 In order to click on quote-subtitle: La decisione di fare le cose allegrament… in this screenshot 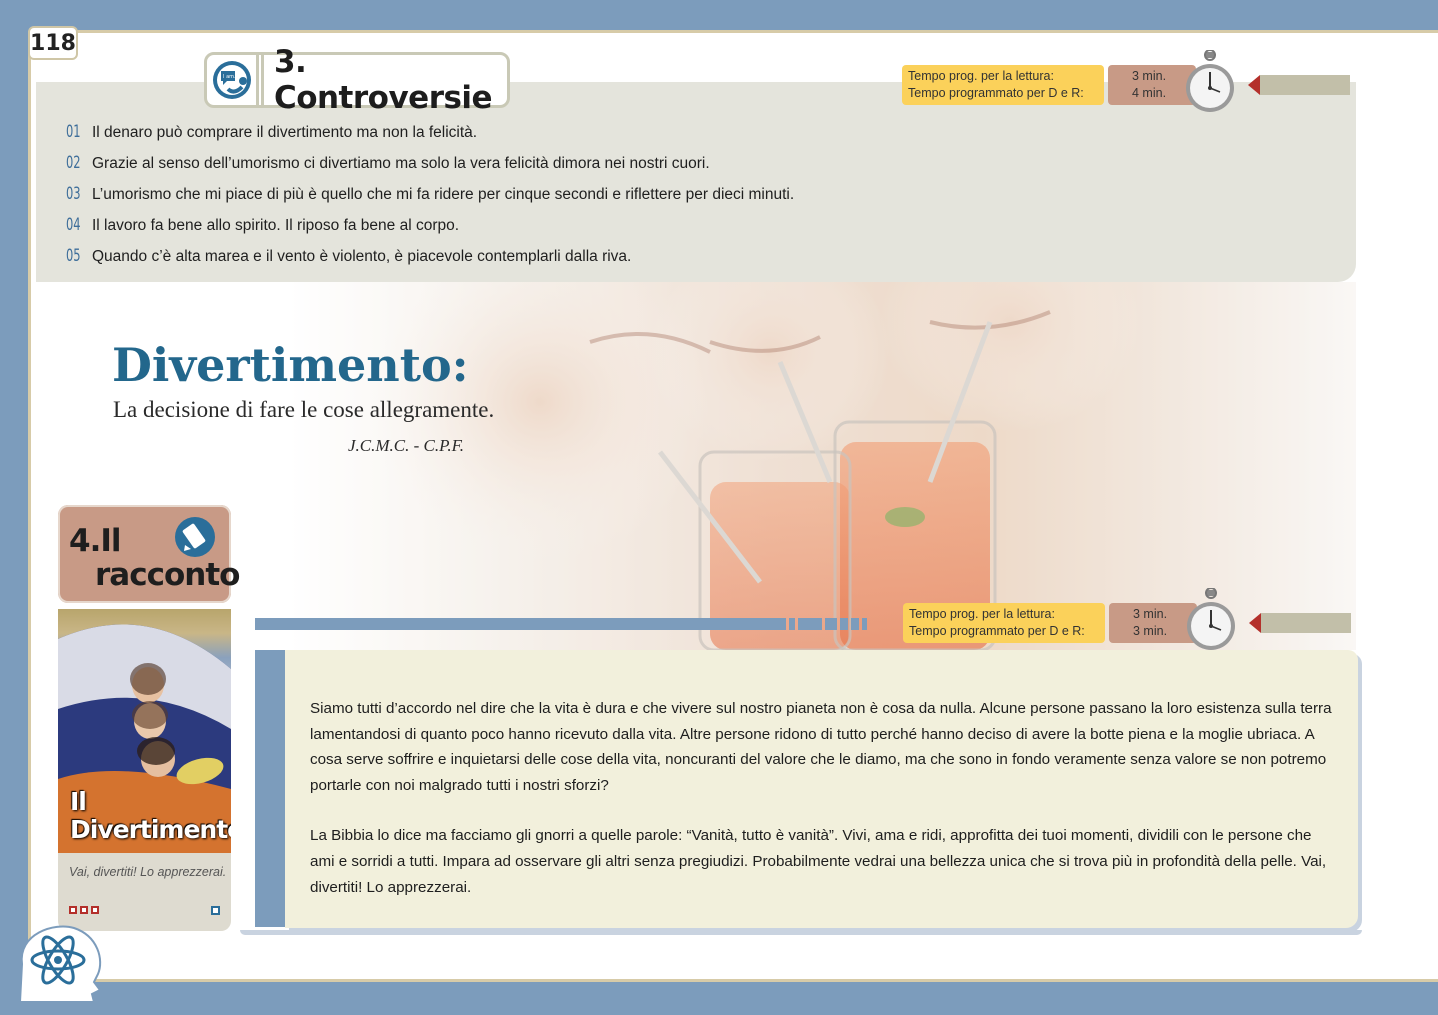, I will do `click(304, 409)`.